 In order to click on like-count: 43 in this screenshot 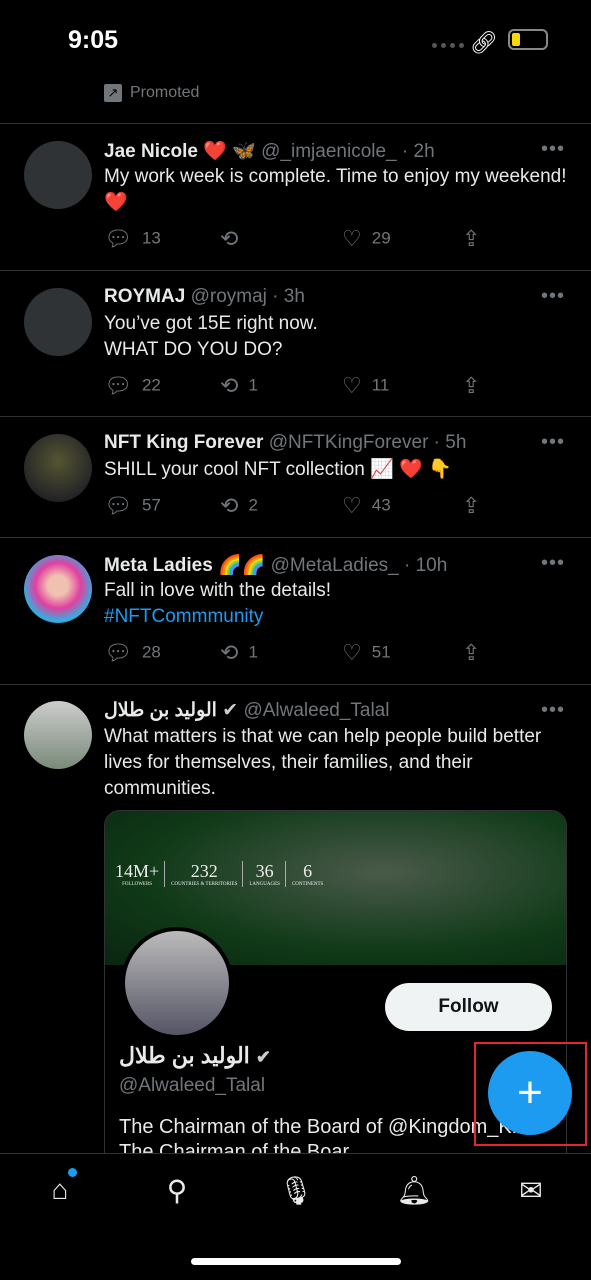, I will do `click(381, 505)`.